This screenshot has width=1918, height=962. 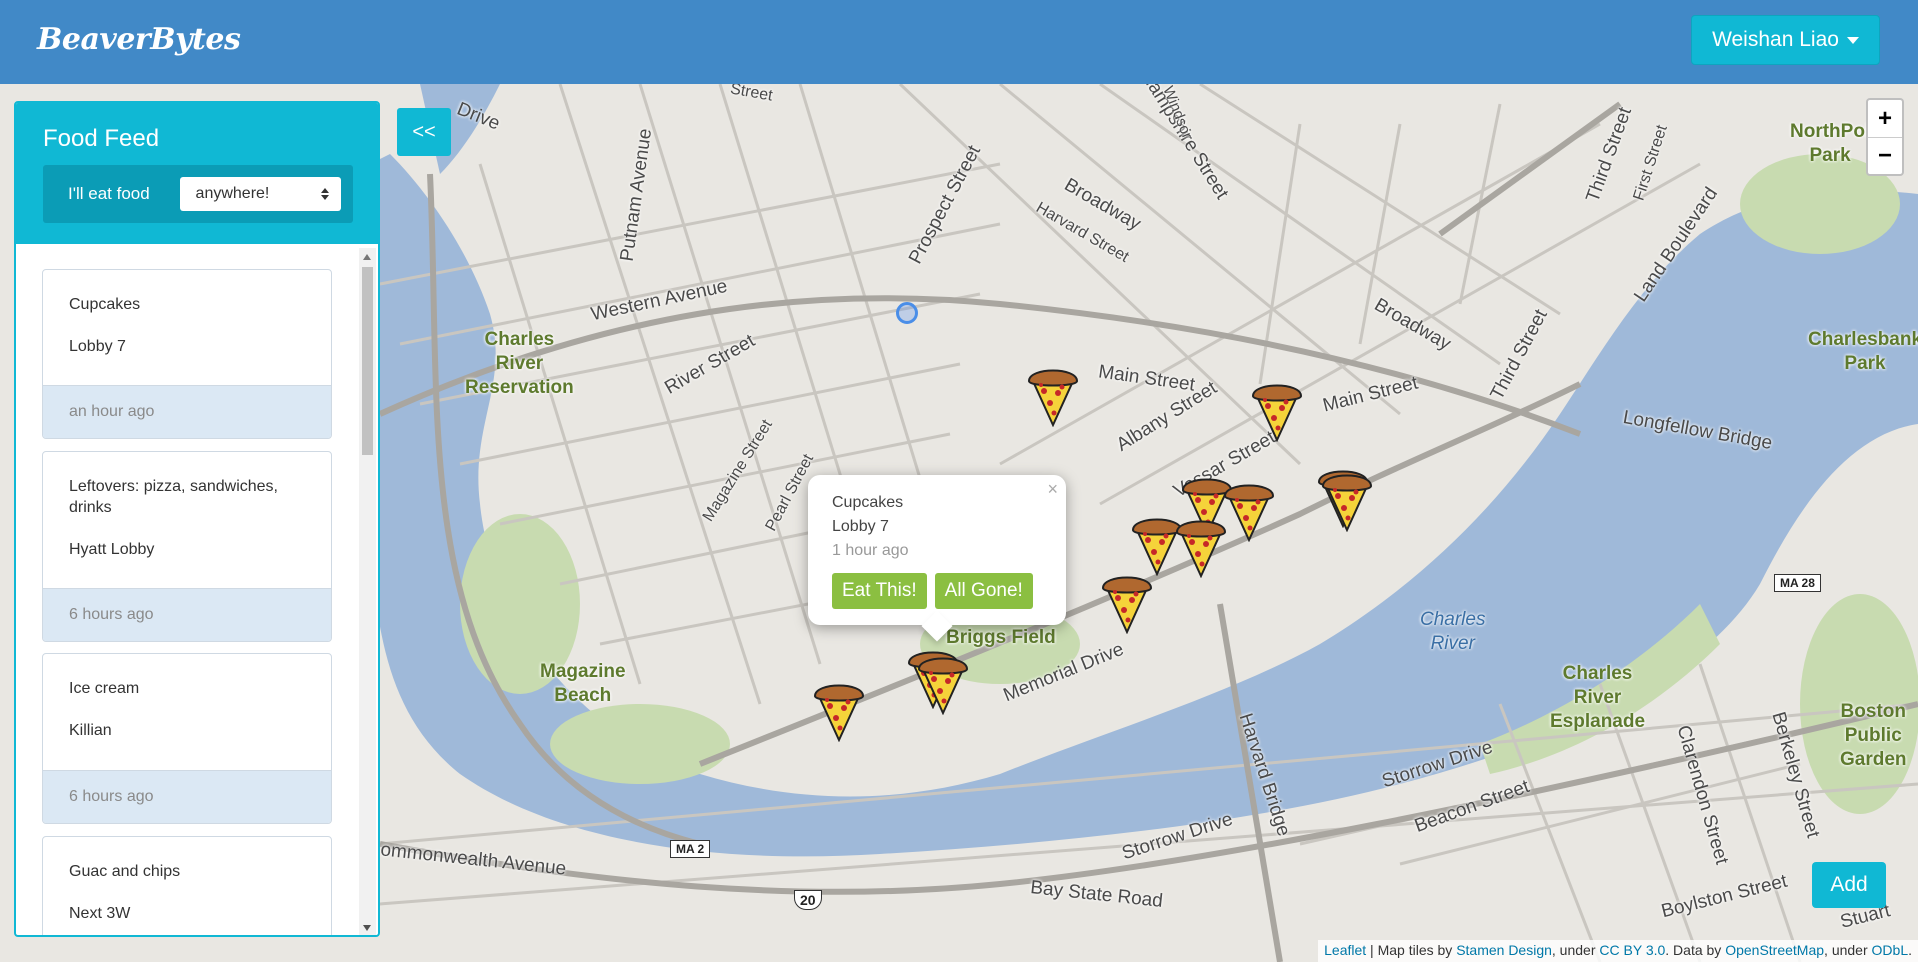 I want to click on caret-down-icon, so click(x=1852, y=40).